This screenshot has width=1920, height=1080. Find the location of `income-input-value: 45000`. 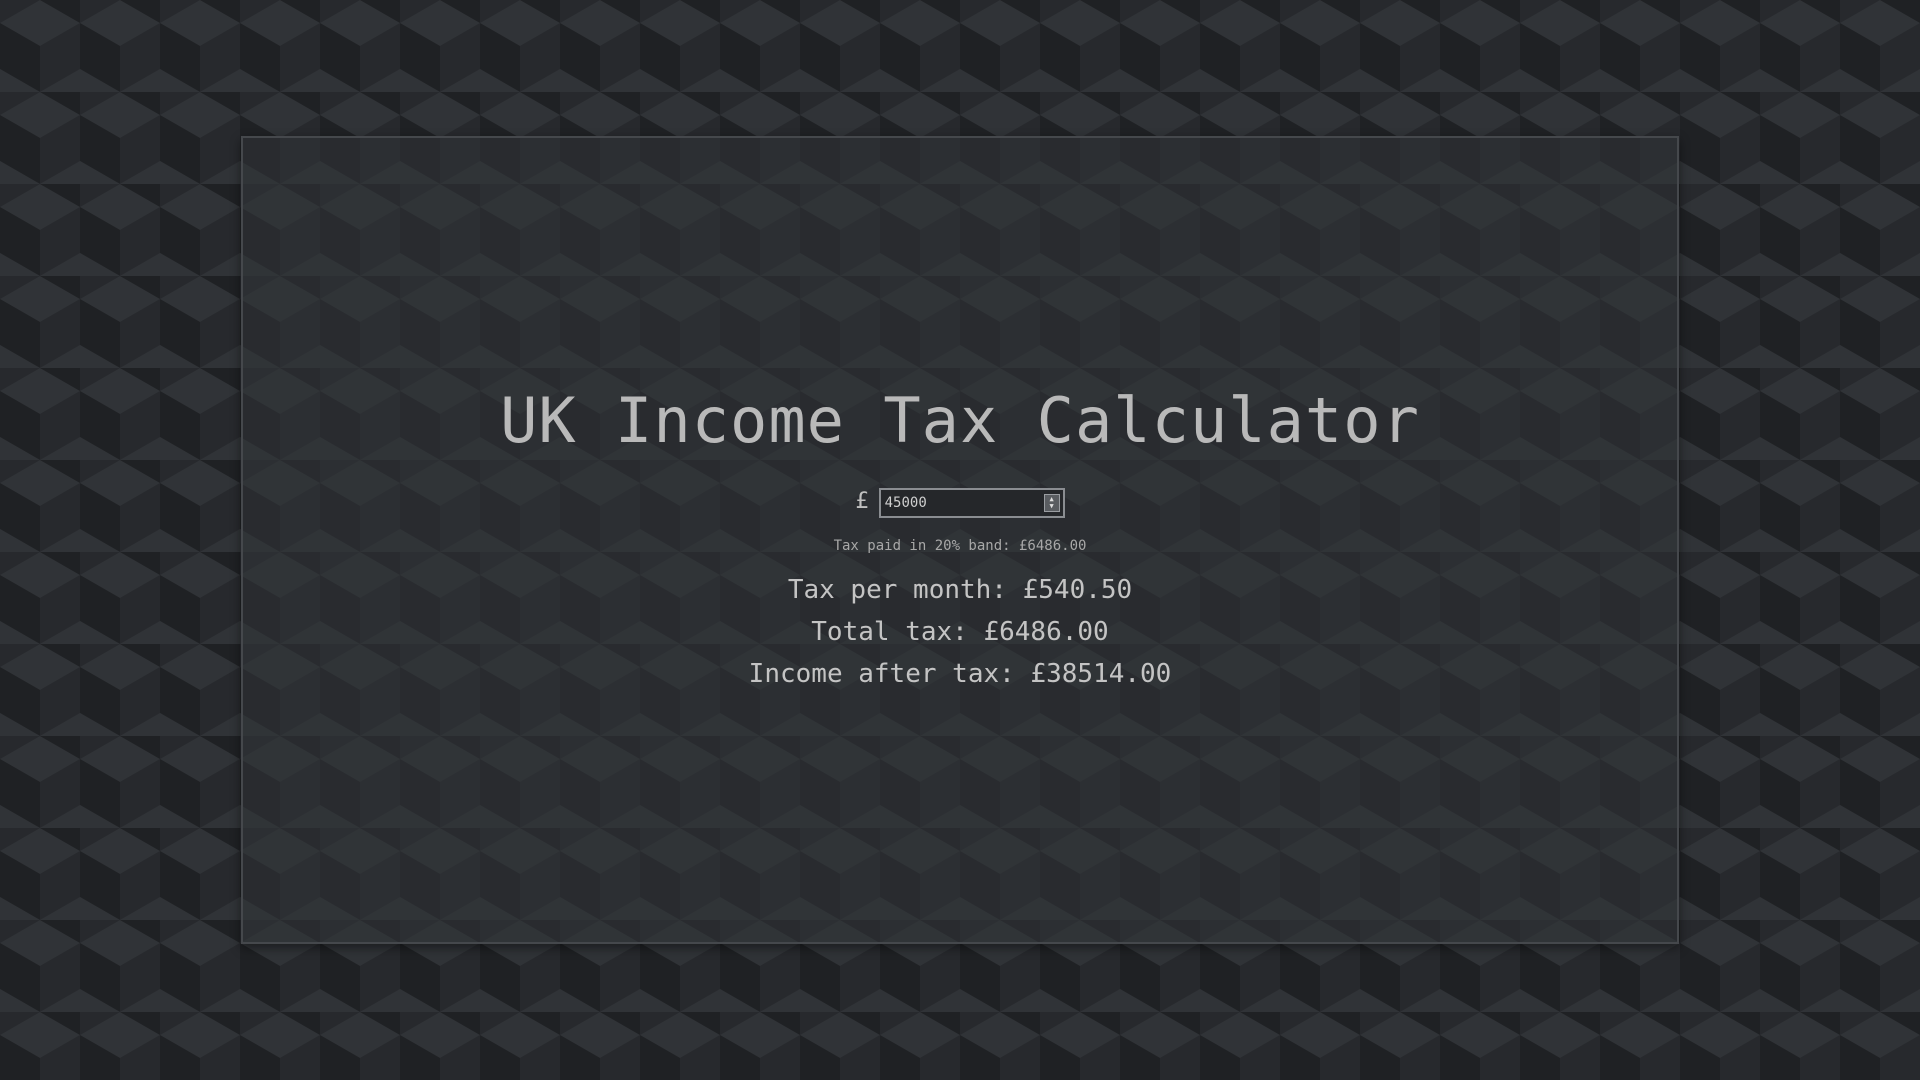

income-input-value: 45000 is located at coordinates (962, 503).